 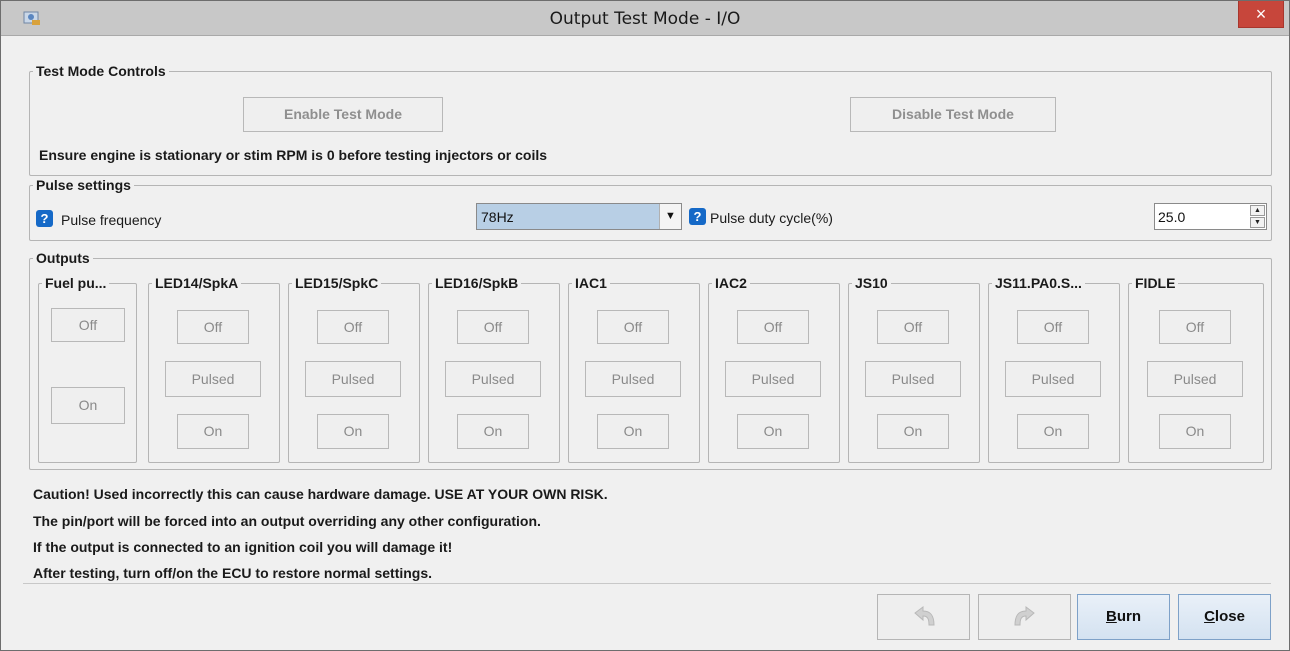 I want to click on chevron-down-icon: ▼, so click(x=670, y=216).